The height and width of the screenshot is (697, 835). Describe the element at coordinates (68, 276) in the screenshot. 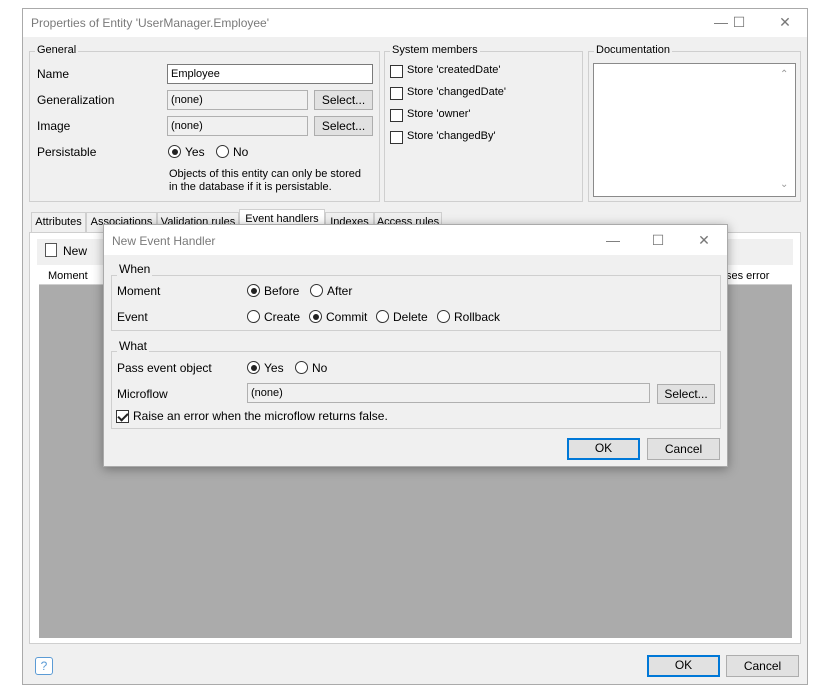

I see `grid-column-moment: Moment` at that location.